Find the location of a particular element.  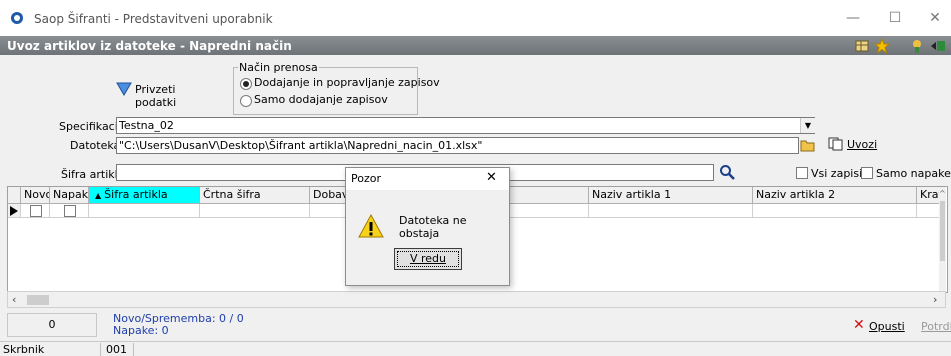

ok-label: V redu is located at coordinates (428, 259).